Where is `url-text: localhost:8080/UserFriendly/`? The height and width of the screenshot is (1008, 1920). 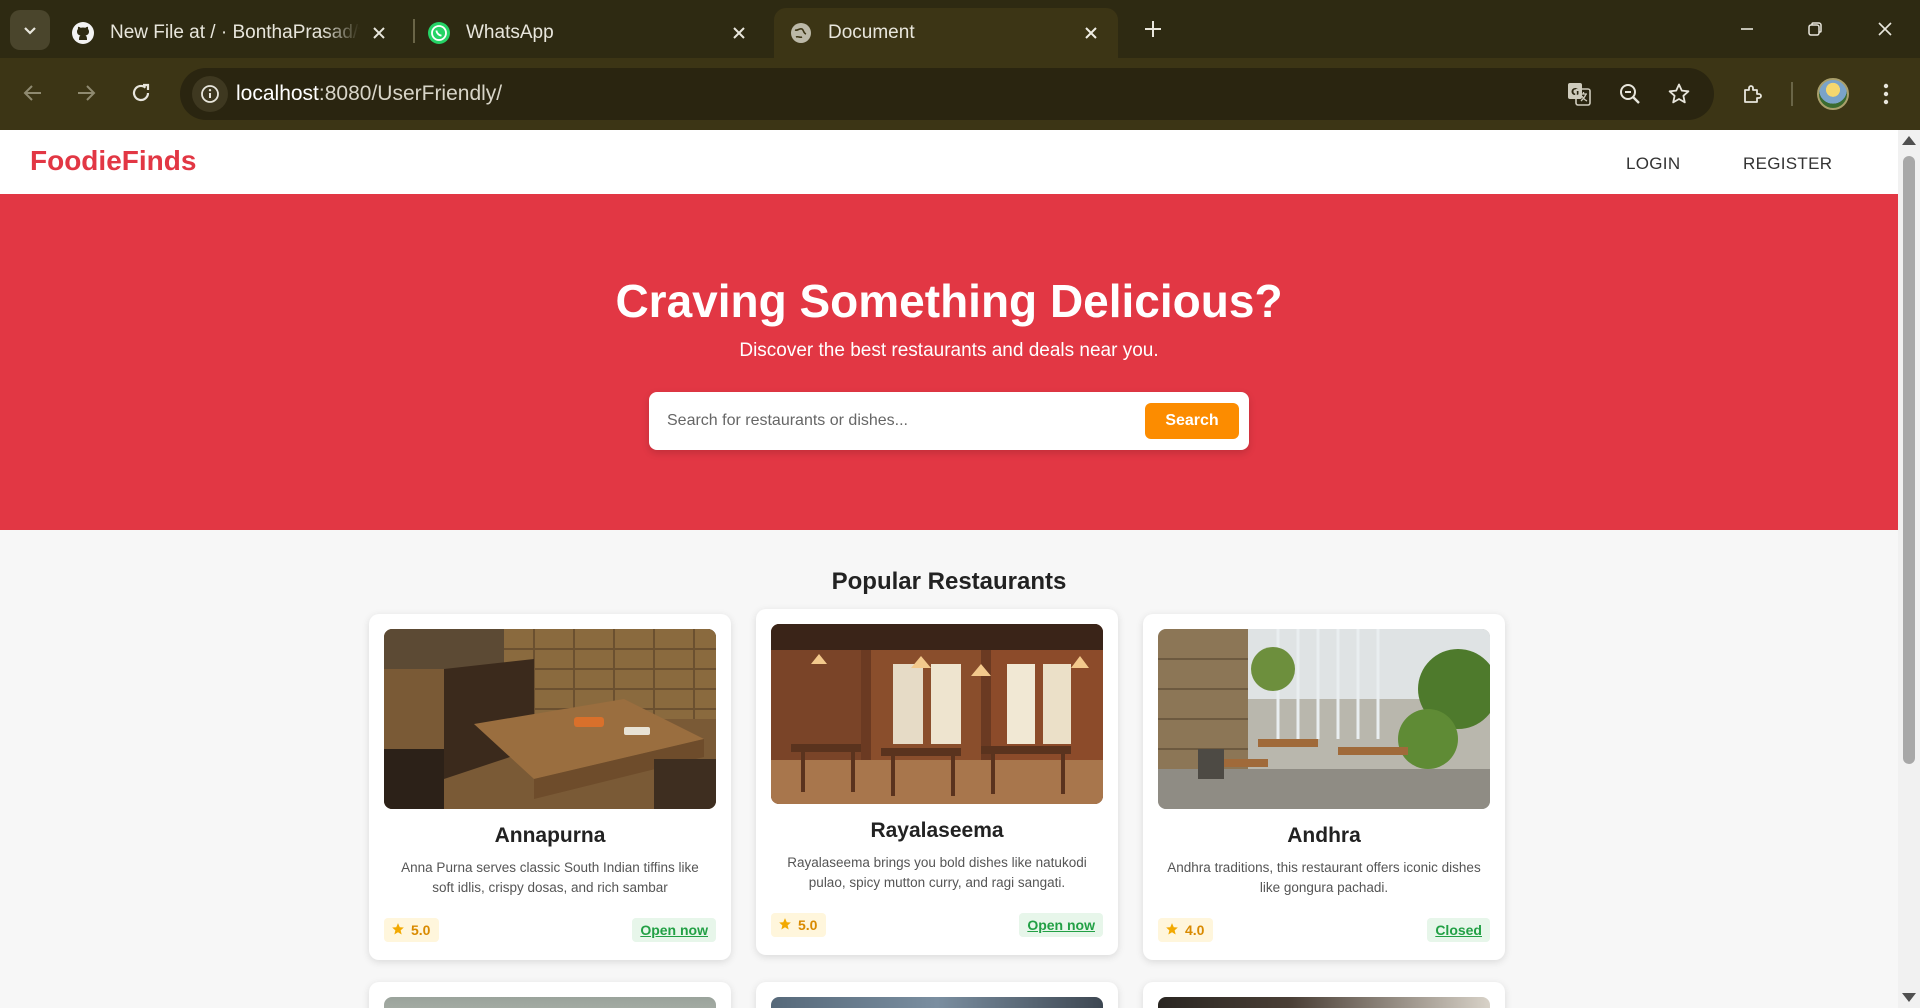
url-text: localhost:8080/UserFriendly/ is located at coordinates (369, 94).